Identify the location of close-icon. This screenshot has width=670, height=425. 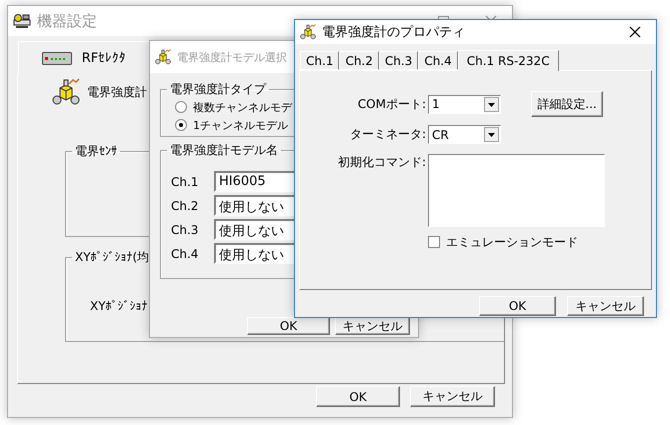
(635, 32).